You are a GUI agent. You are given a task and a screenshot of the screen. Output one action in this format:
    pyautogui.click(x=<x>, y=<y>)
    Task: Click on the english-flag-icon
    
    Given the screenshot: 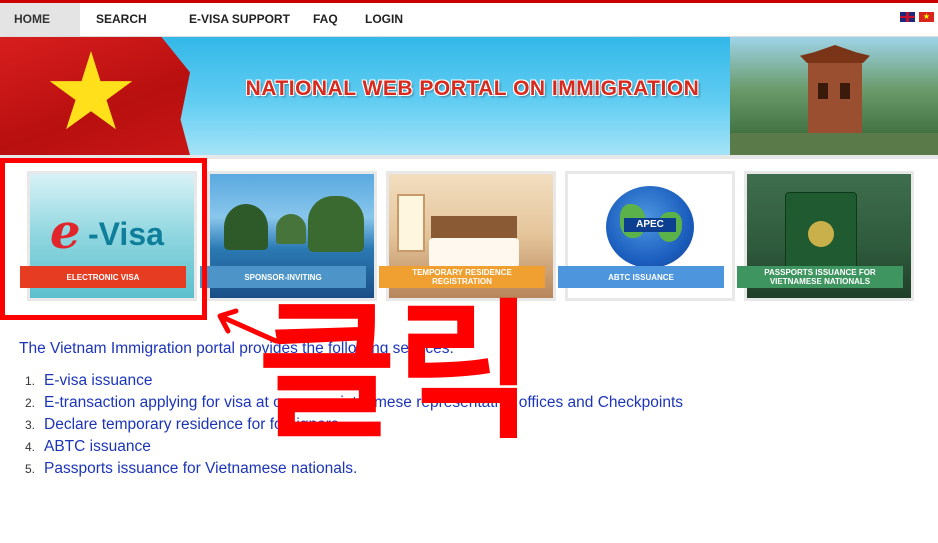 What is the action you would take?
    pyautogui.click(x=907, y=17)
    